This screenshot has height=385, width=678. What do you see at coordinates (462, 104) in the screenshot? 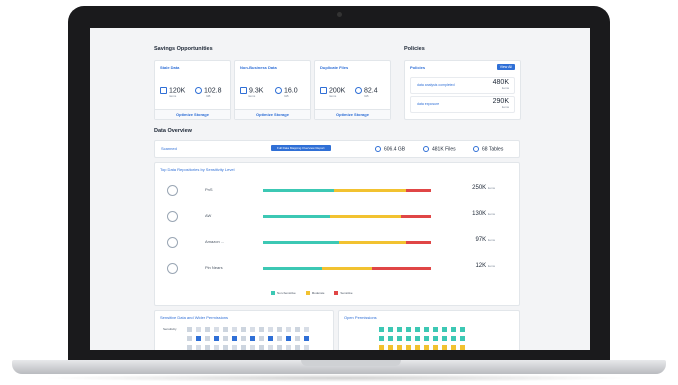
I see `policy-row: data exposure 290K items` at bounding box center [462, 104].